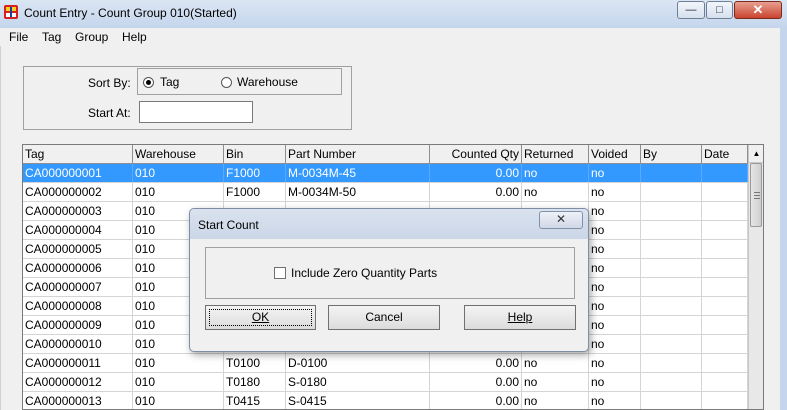 The height and width of the screenshot is (410, 787). What do you see at coordinates (358, 173) in the screenshot?
I see `cell-part: M-0034M-45` at bounding box center [358, 173].